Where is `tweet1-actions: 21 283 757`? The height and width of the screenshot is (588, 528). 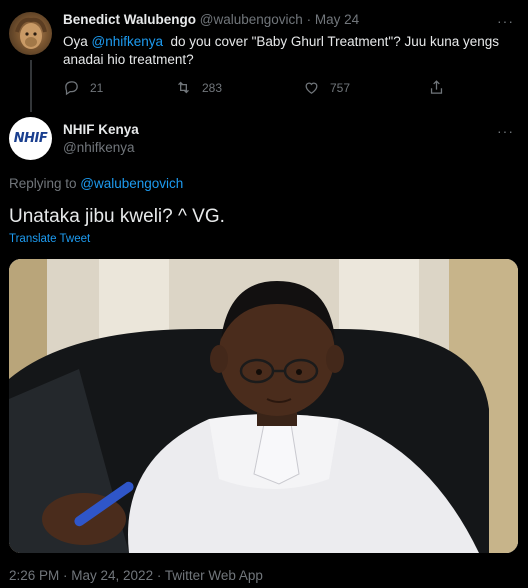
tweet1-actions: 21 283 757 is located at coordinates (263, 89).